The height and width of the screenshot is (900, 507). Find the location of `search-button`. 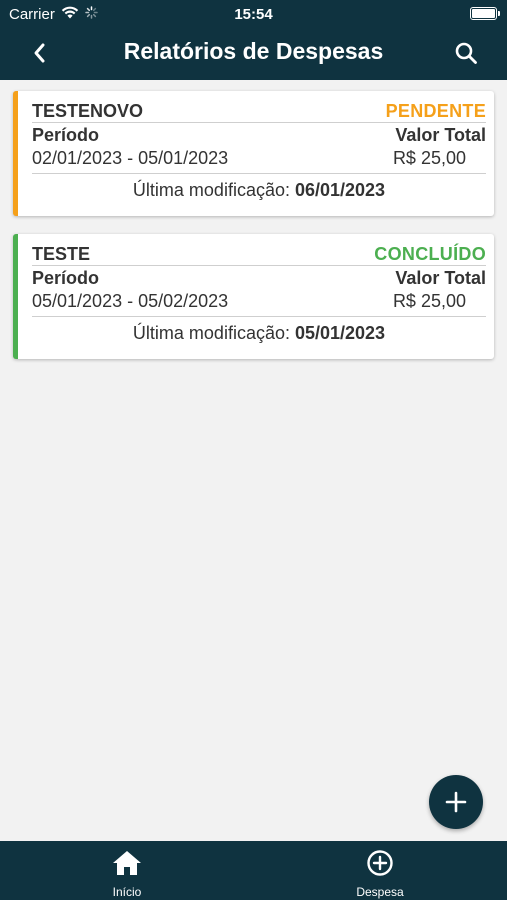

search-button is located at coordinates (466, 53).